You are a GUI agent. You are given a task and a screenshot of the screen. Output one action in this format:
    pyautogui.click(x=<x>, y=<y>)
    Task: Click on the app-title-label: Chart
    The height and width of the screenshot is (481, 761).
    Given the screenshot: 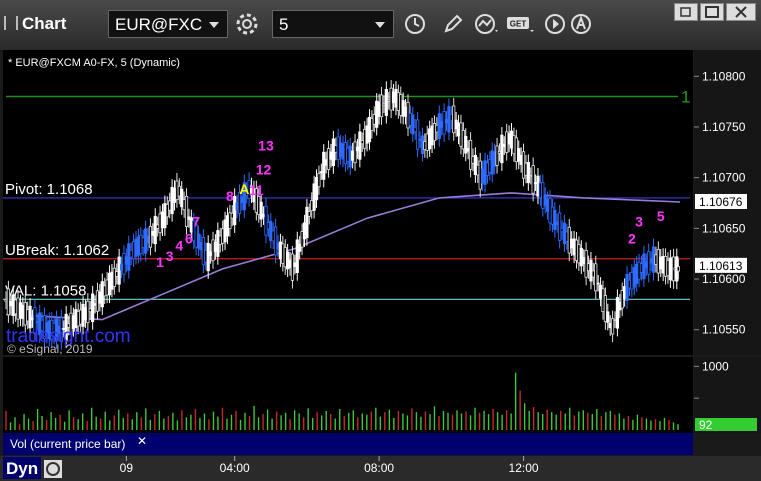 What is the action you would take?
    pyautogui.click(x=44, y=23)
    